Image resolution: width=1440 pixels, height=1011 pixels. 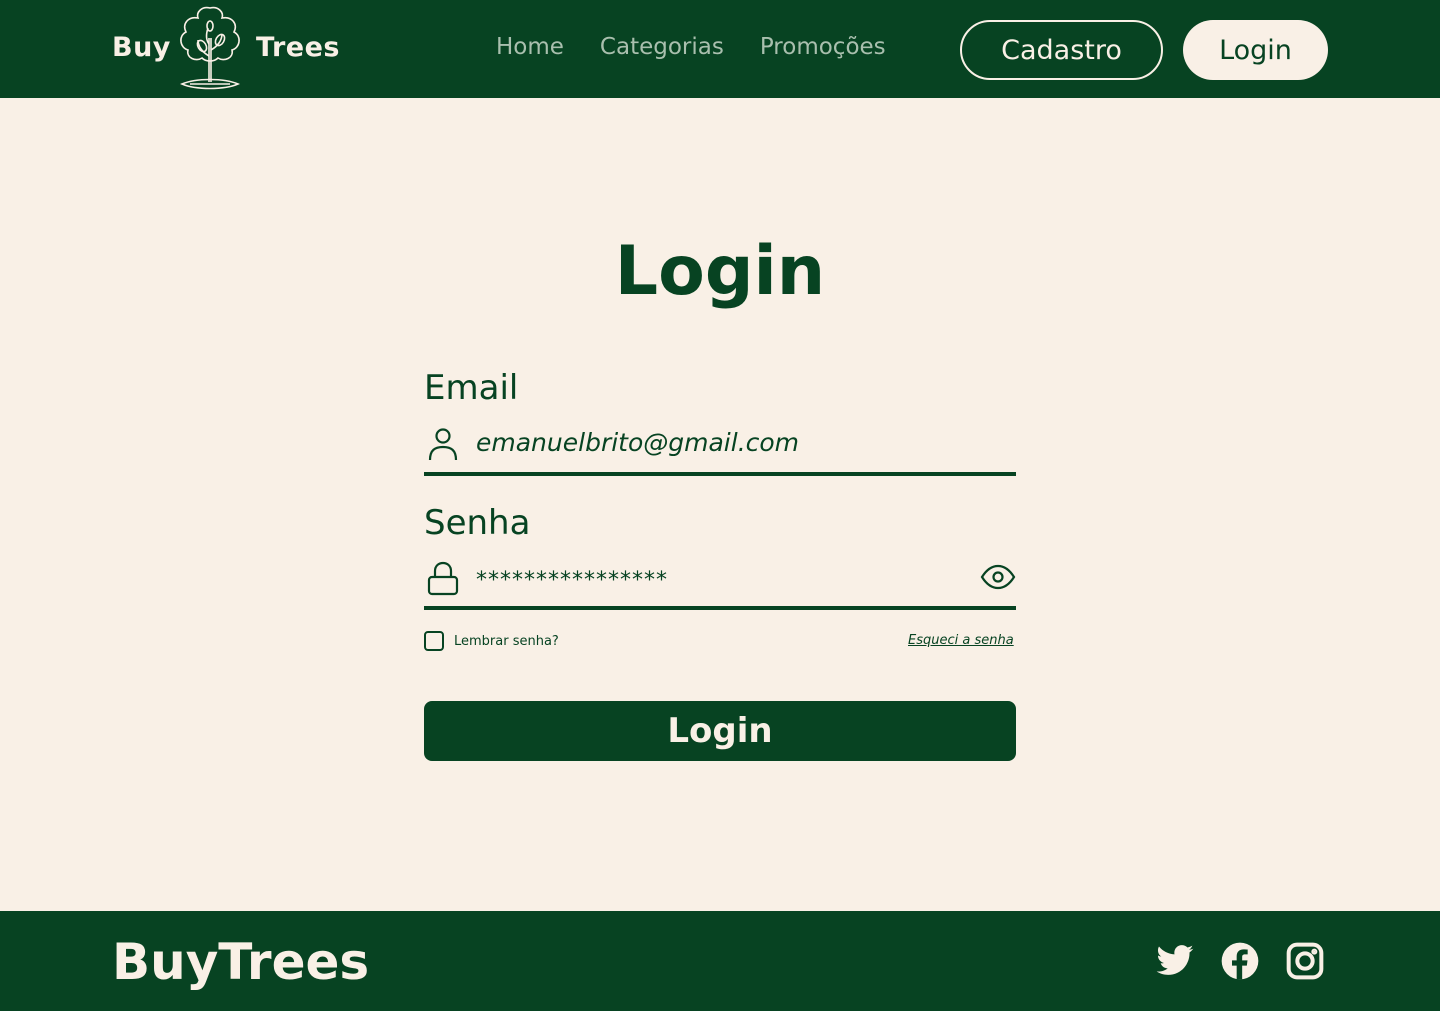 I want to click on password-value: ****************, so click(x=572, y=580).